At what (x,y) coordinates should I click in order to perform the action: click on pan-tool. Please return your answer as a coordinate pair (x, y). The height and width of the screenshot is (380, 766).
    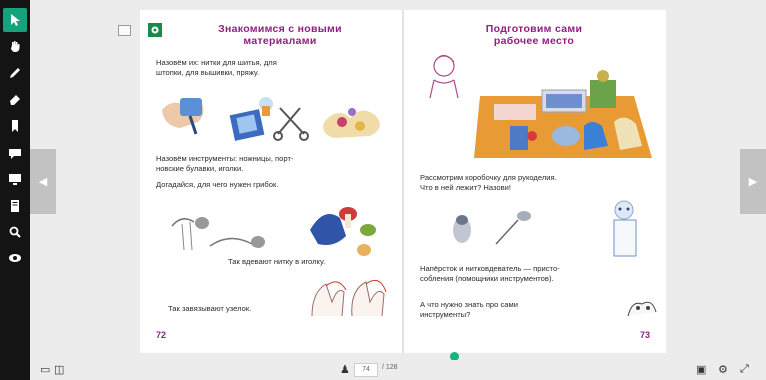
    Looking at the image, I should click on (15, 46).